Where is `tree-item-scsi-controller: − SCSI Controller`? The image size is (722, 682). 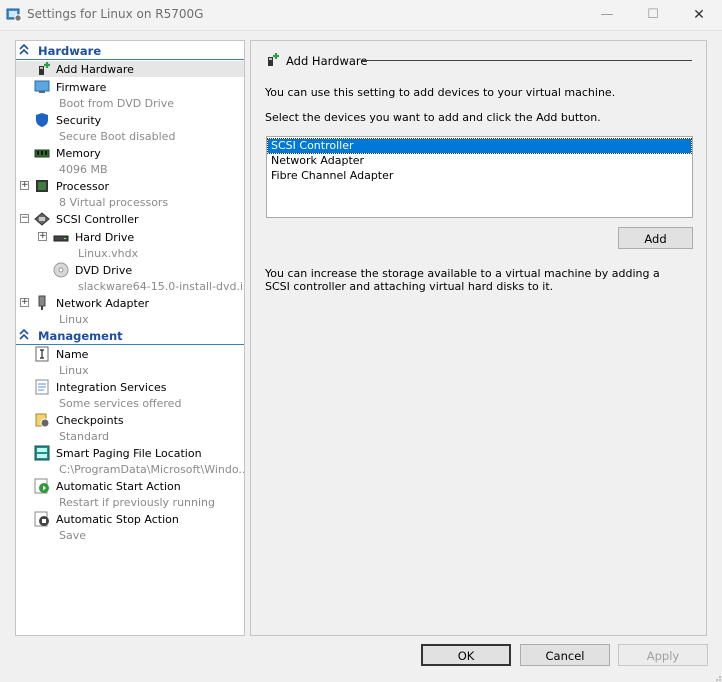 tree-item-scsi-controller: − SCSI Controller is located at coordinates (130, 219).